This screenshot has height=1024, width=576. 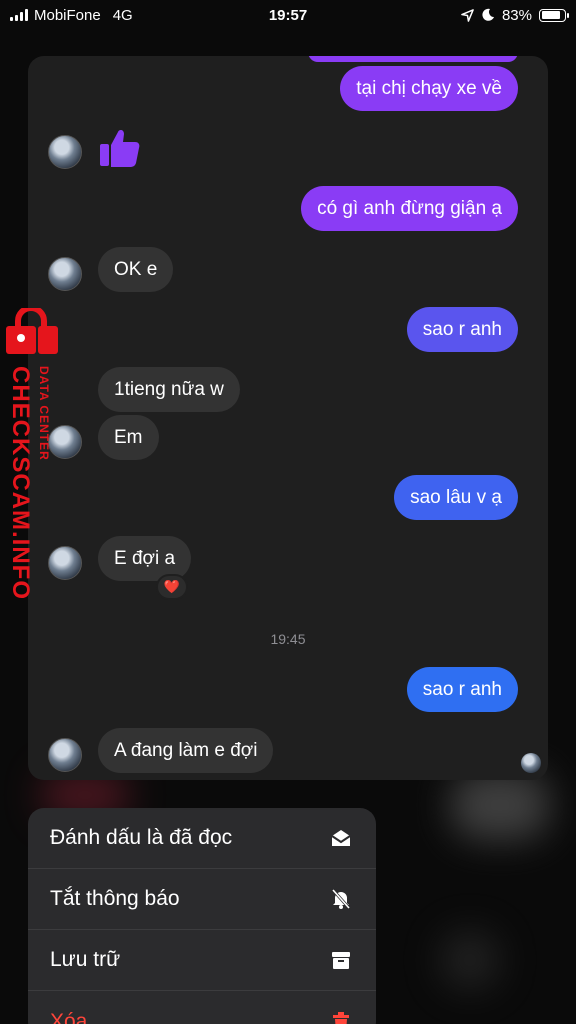 What do you see at coordinates (429, 88) in the screenshot?
I see `message-outgoing: tại chị chạy xe về` at bounding box center [429, 88].